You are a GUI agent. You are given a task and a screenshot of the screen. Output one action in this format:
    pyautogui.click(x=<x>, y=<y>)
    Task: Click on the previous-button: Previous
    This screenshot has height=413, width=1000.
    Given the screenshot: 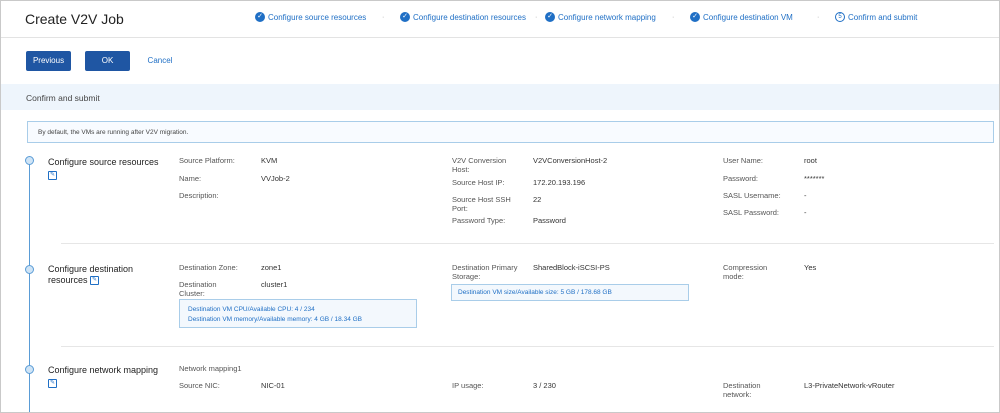 What is the action you would take?
    pyautogui.click(x=48, y=61)
    